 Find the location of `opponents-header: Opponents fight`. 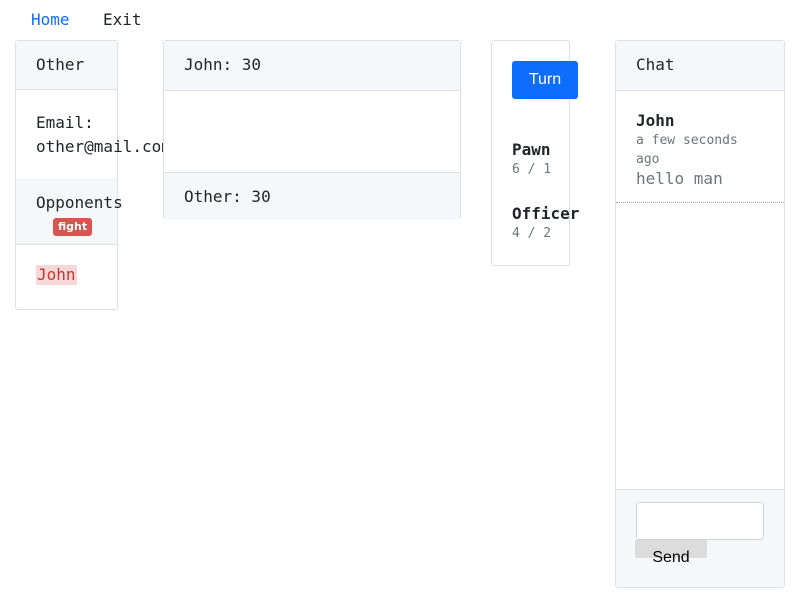

opponents-header: Opponents fight is located at coordinates (69, 212).